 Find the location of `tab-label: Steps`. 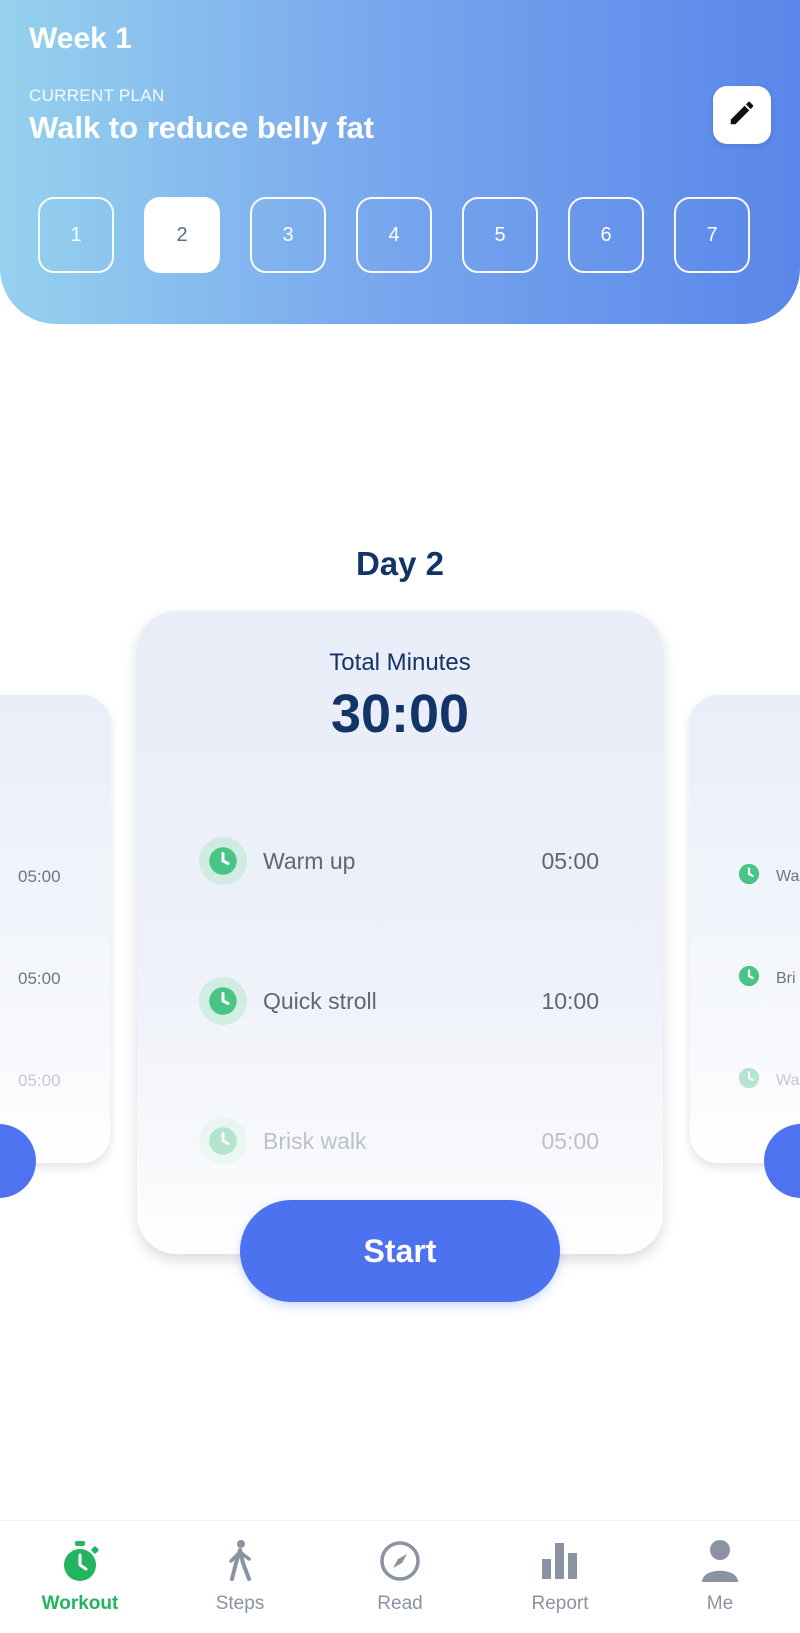

tab-label: Steps is located at coordinates (240, 1603).